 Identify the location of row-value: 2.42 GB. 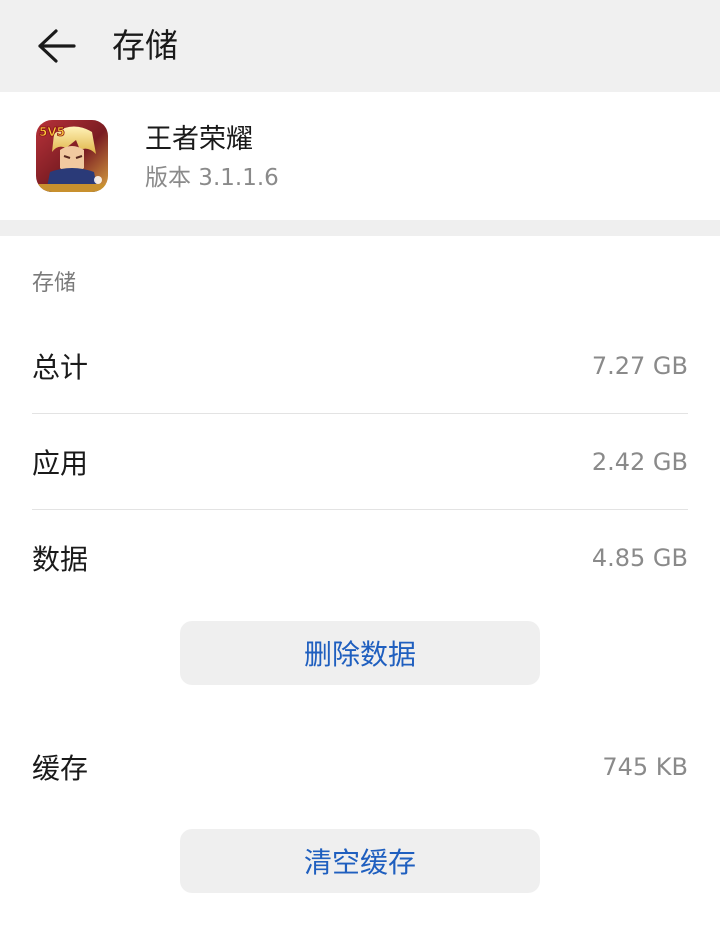
(639, 461).